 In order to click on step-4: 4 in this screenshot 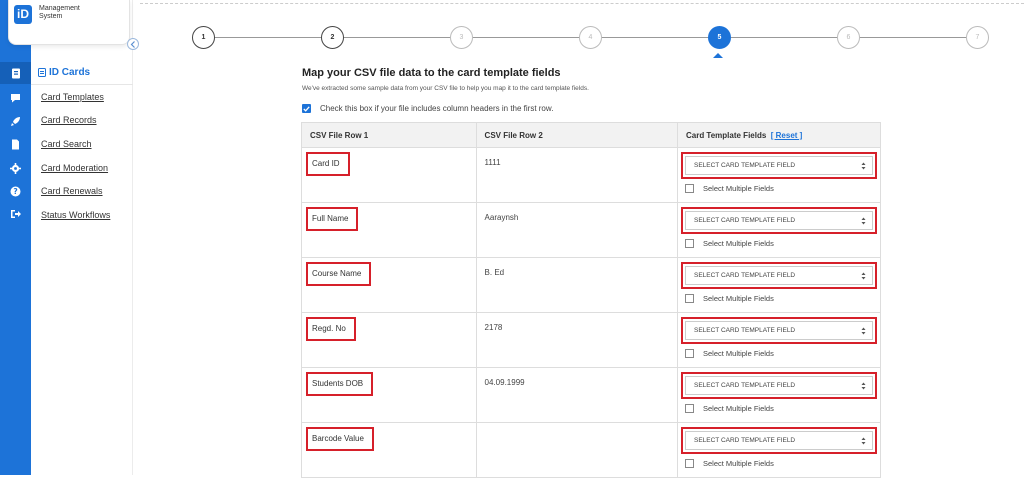, I will do `click(590, 37)`.